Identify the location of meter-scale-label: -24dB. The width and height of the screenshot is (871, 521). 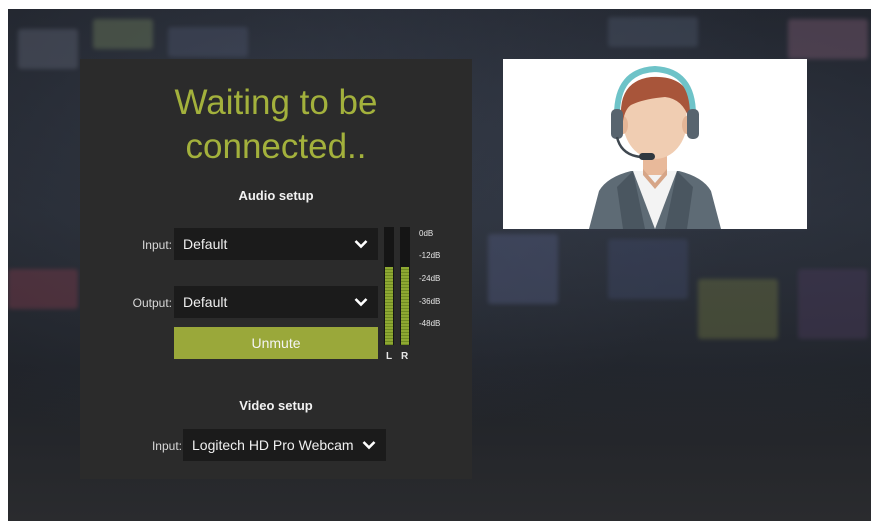
(430, 278).